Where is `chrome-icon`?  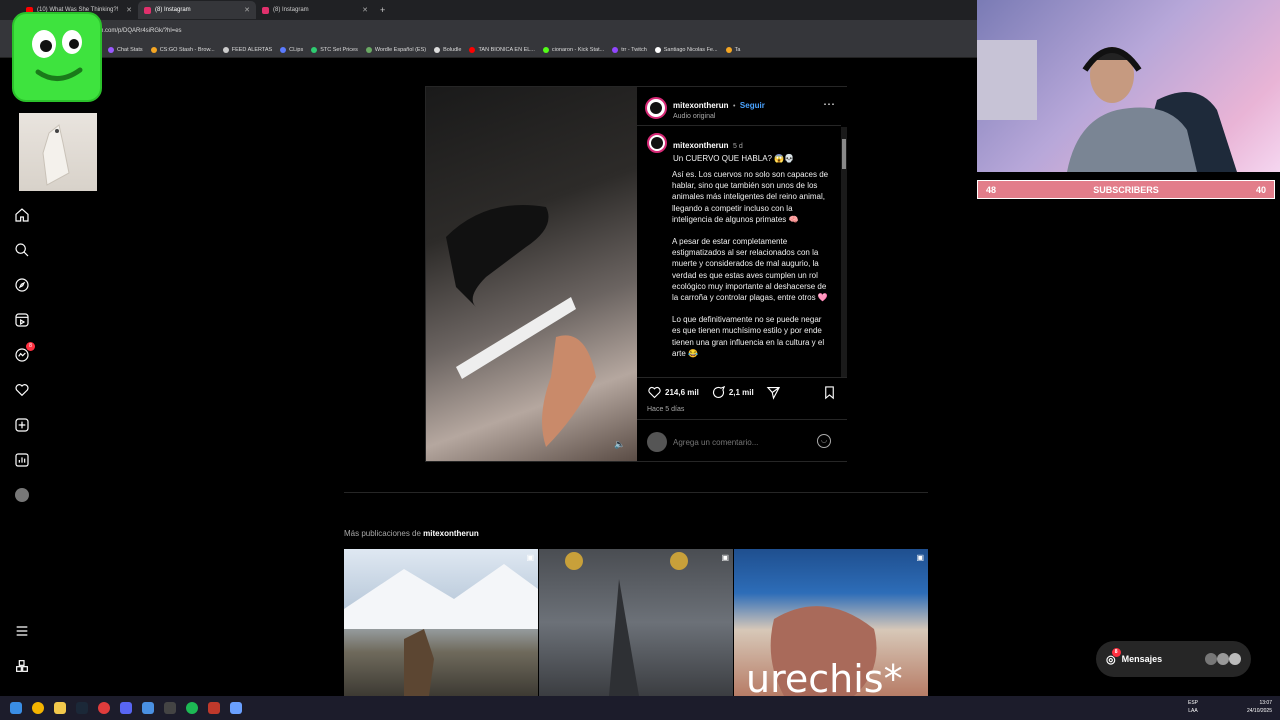
chrome-icon is located at coordinates (38, 708).